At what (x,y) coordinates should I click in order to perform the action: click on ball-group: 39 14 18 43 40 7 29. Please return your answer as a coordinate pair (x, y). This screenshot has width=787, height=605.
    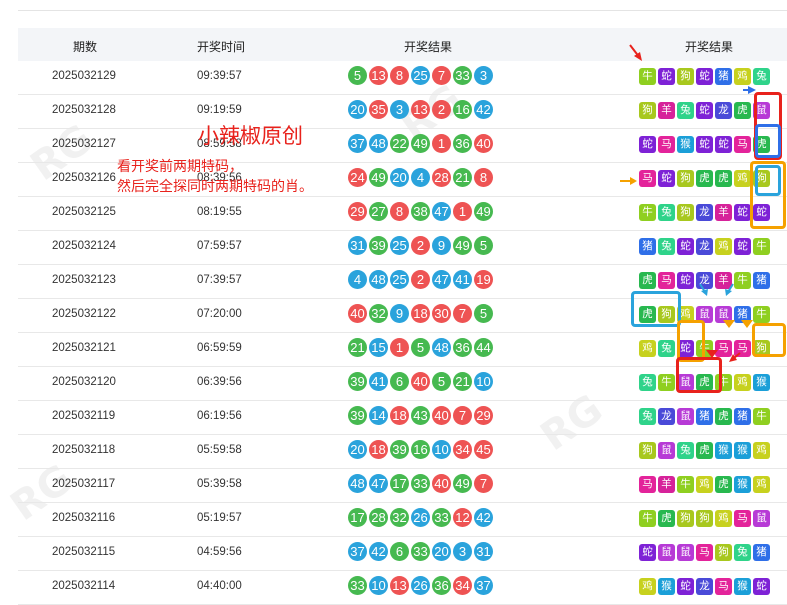
    Looking at the image, I should click on (421, 415).